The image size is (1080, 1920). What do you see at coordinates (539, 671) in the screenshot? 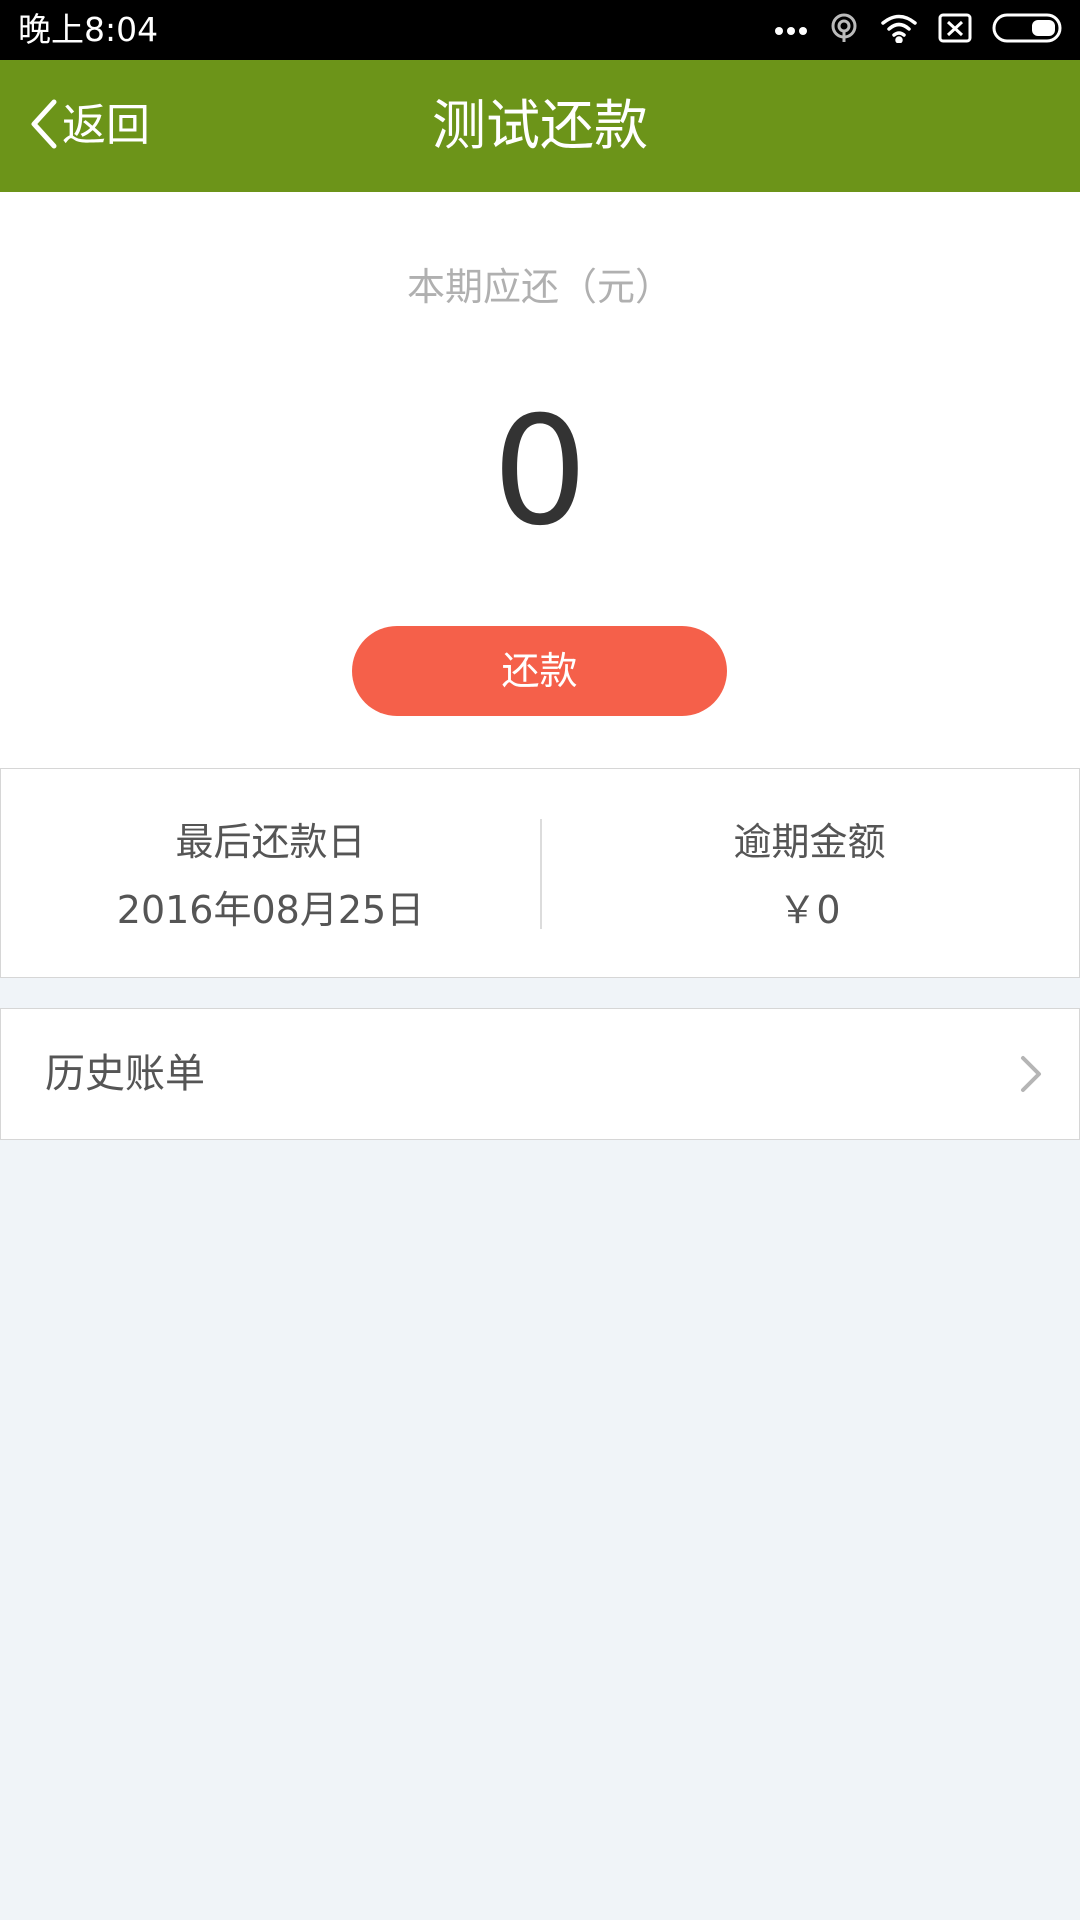
I see `repay-button: 还款` at bounding box center [539, 671].